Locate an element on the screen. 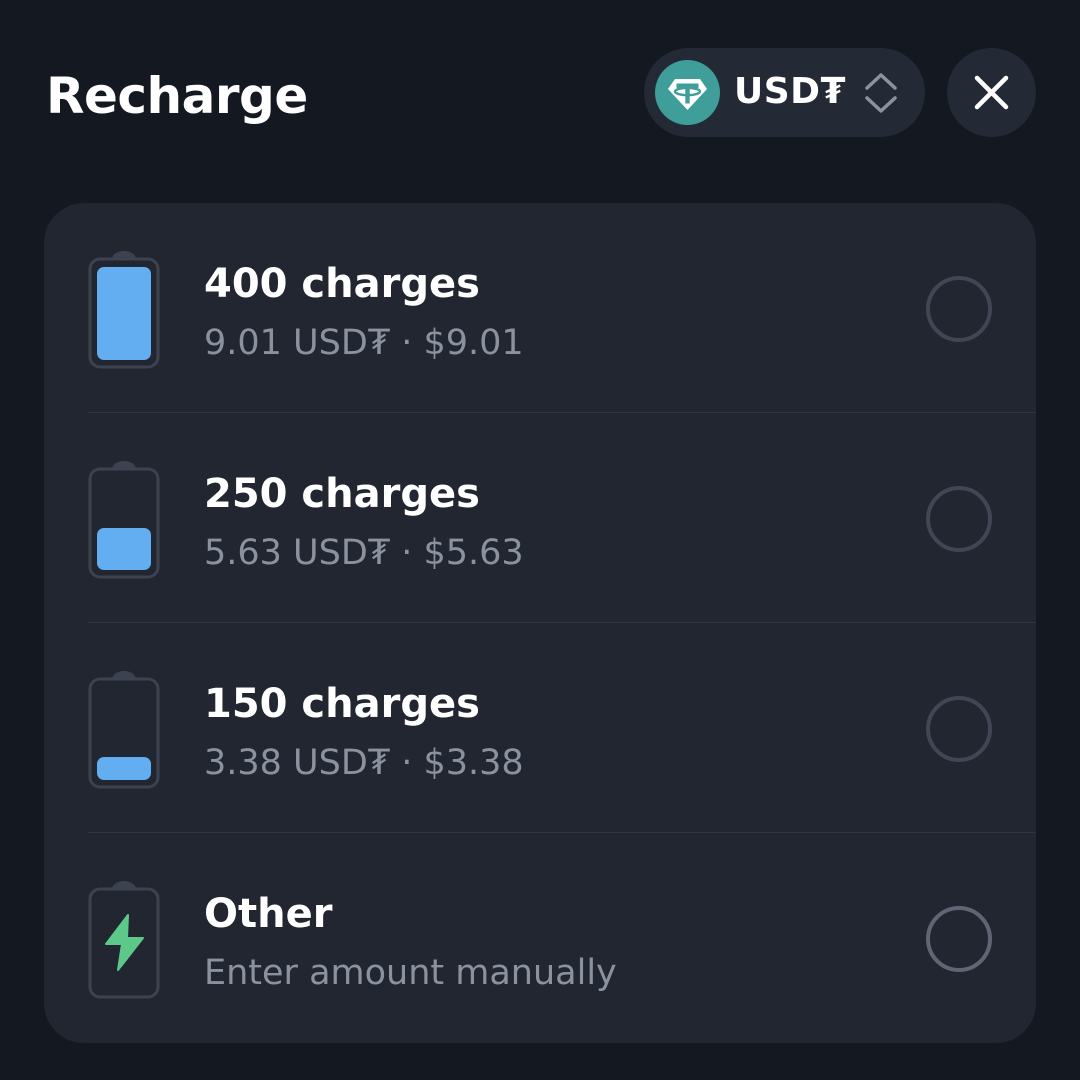 The height and width of the screenshot is (1080, 1080). chevron-up-down-icon is located at coordinates (881, 93).